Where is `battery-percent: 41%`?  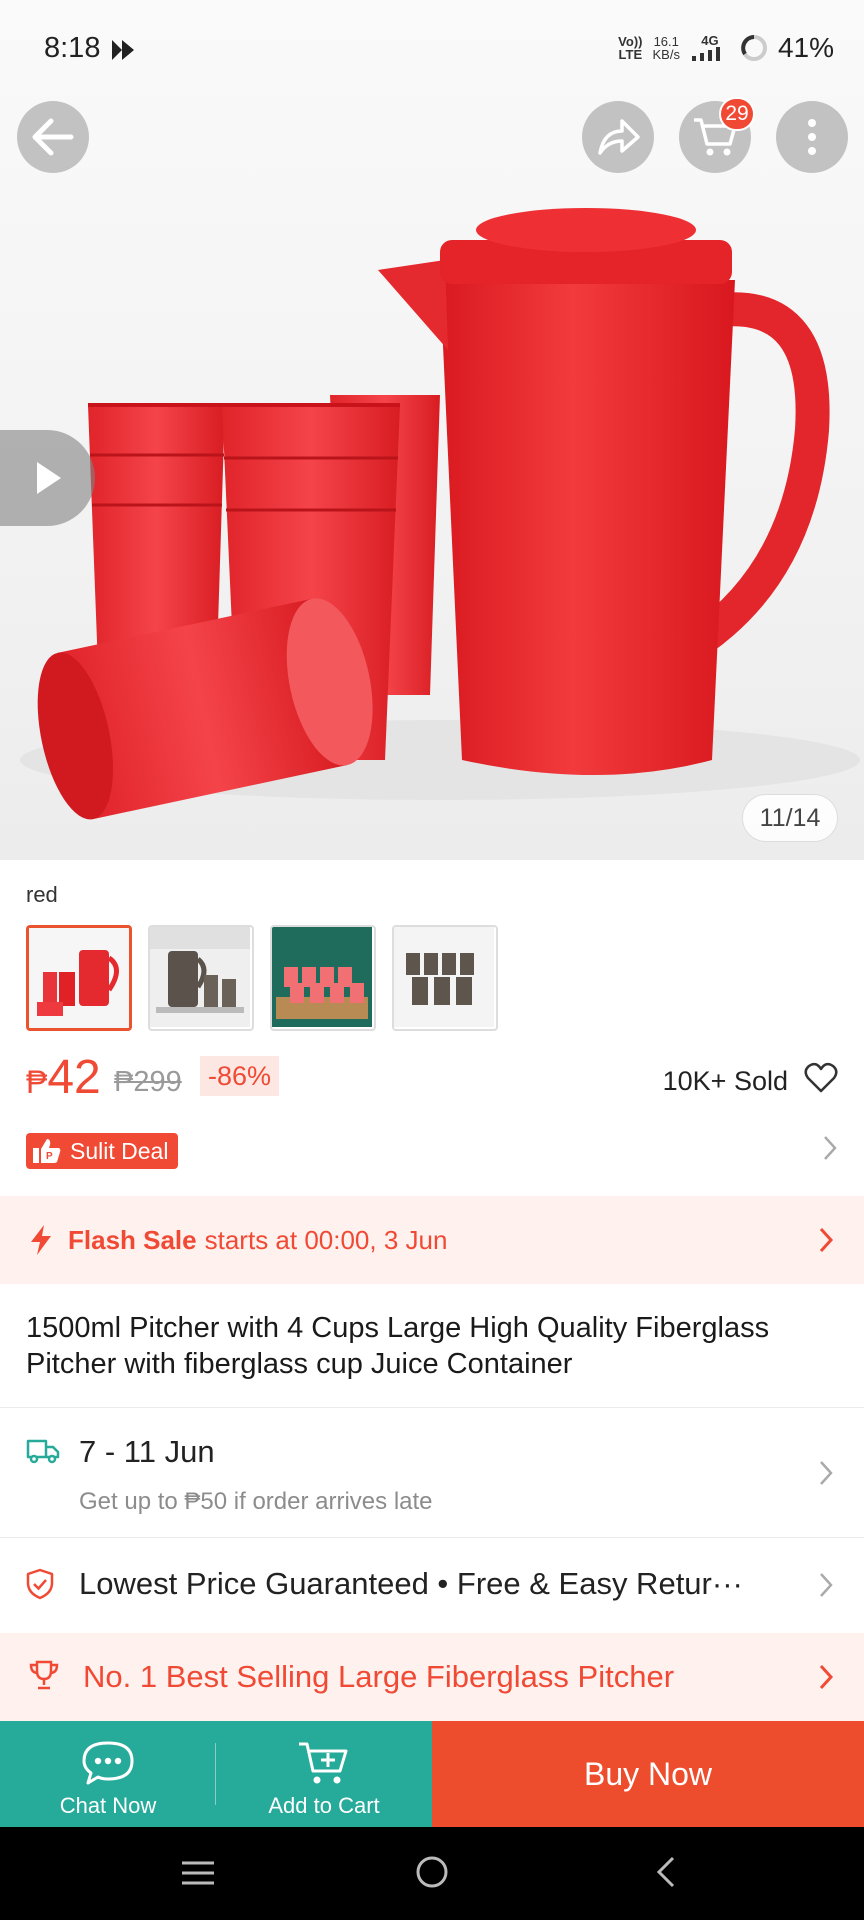
battery-percent: 41% is located at coordinates (805, 47).